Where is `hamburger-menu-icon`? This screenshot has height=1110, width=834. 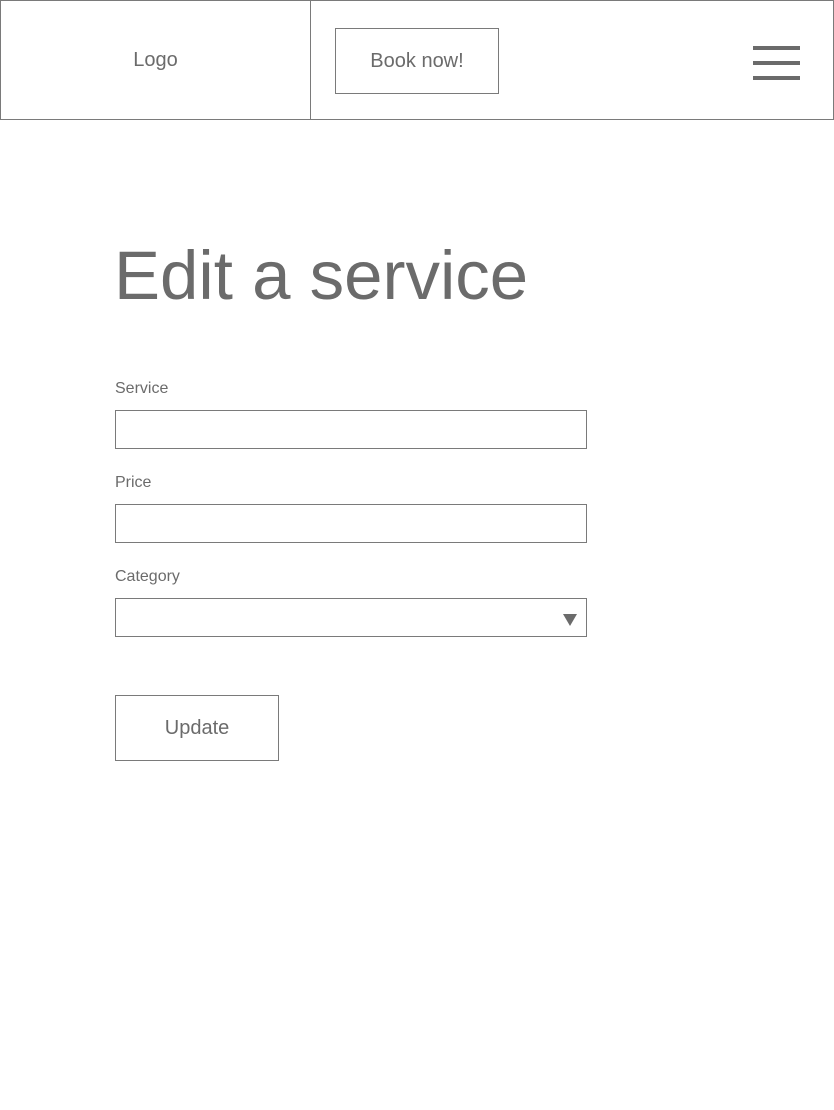
hamburger-menu-icon is located at coordinates (776, 63).